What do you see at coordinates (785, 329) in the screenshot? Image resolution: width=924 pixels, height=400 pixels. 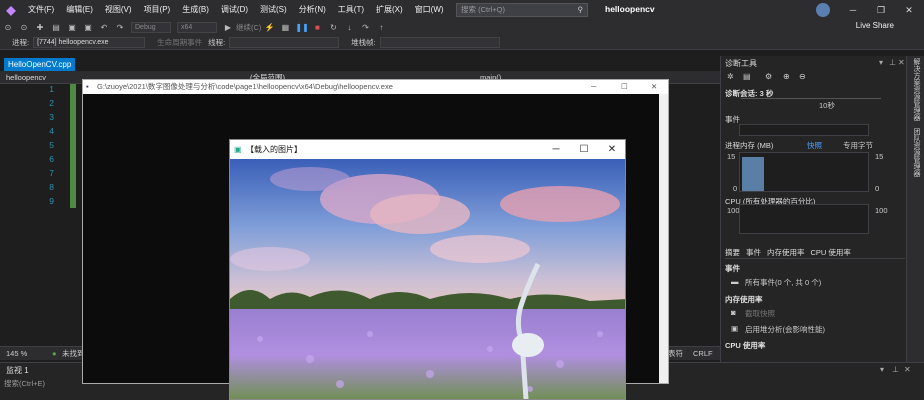 I see `heap-profiling-button: 启用堆分析(会影响性能)` at bounding box center [785, 329].